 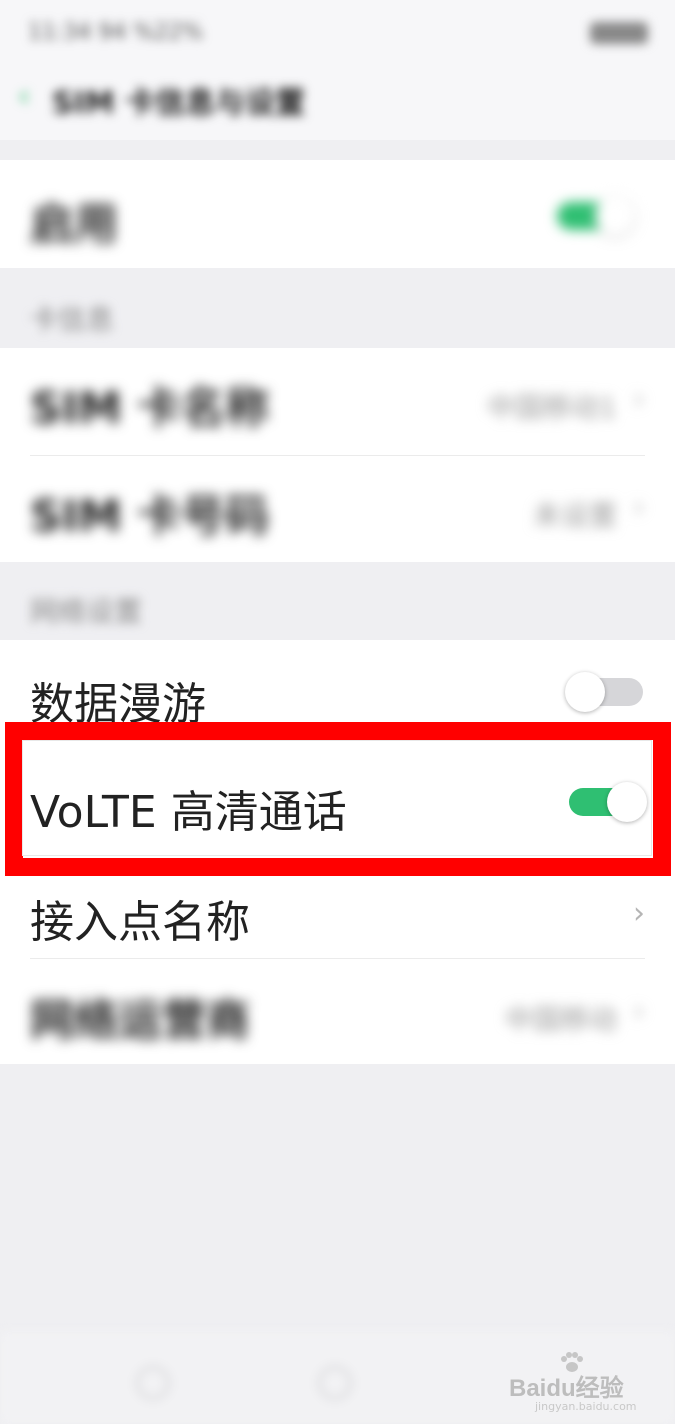 I want to click on enable-label: 启用, so click(x=74, y=224).